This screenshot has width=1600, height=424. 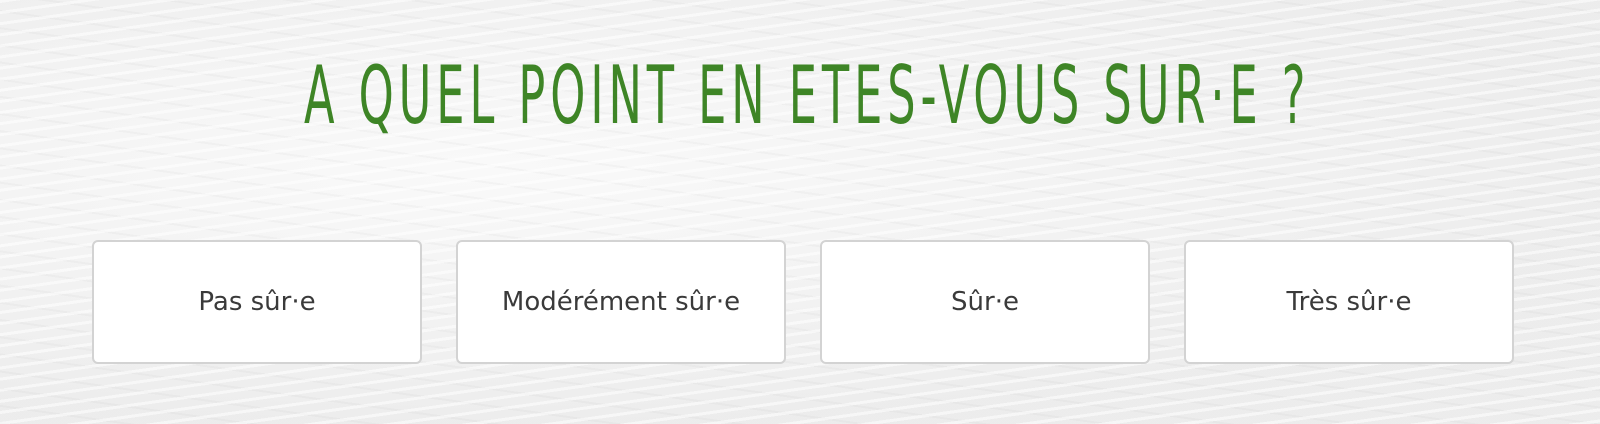 What do you see at coordinates (257, 302) in the screenshot?
I see `option-pas-sure-button: Pas sûr·e` at bounding box center [257, 302].